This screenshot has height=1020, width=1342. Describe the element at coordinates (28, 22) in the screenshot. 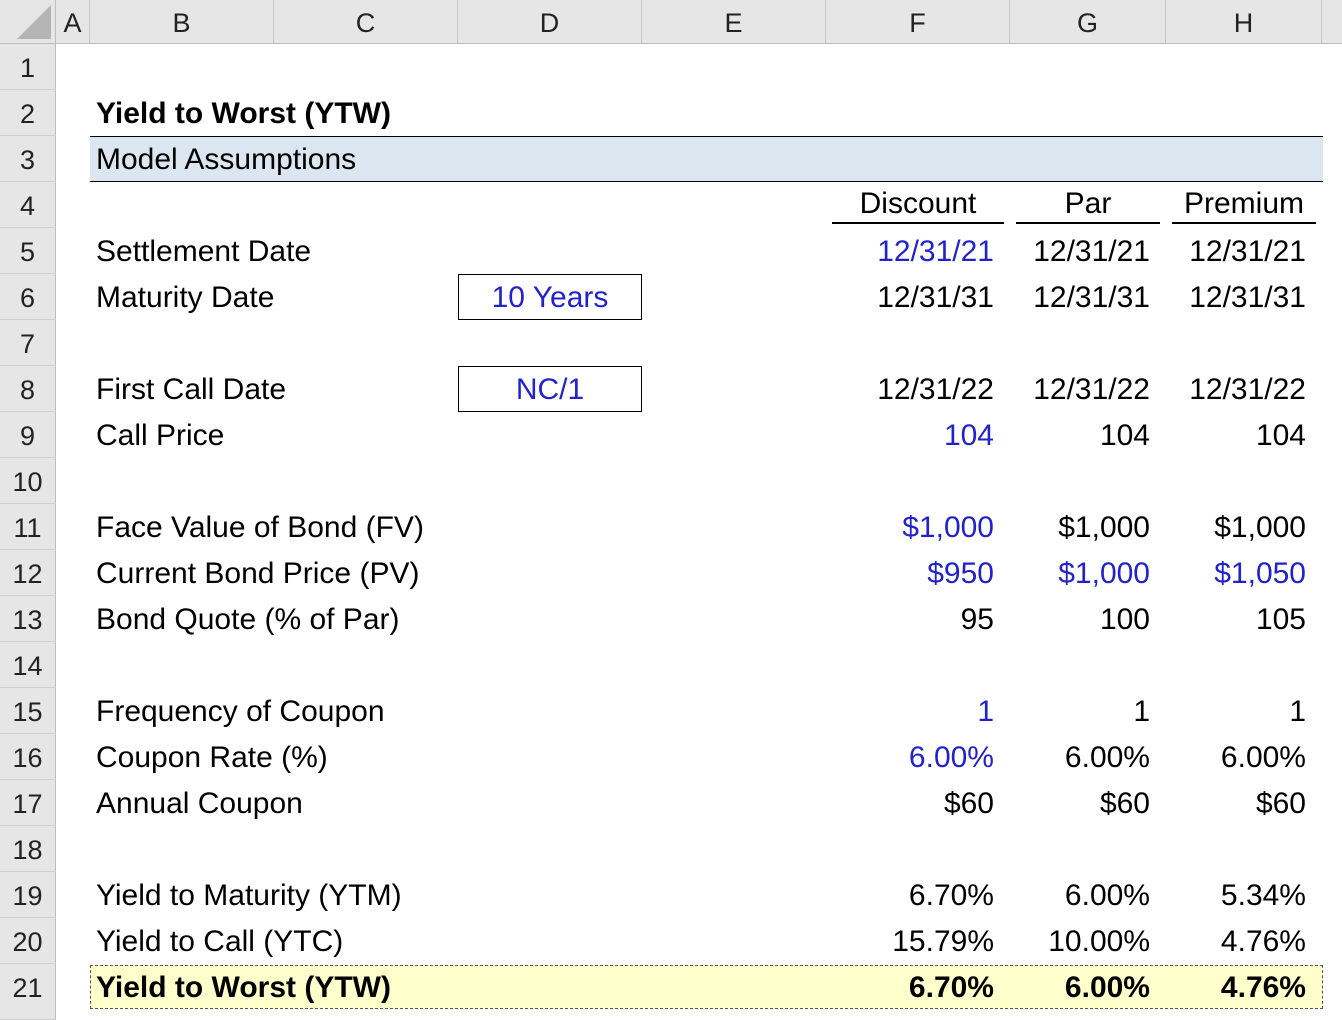

I see `select-all-corner` at that location.